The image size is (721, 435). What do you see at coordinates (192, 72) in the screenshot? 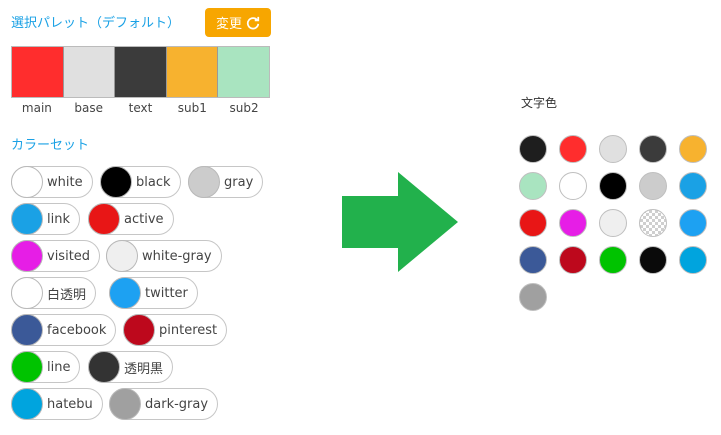
I see `palette-swatch-sub1` at bounding box center [192, 72].